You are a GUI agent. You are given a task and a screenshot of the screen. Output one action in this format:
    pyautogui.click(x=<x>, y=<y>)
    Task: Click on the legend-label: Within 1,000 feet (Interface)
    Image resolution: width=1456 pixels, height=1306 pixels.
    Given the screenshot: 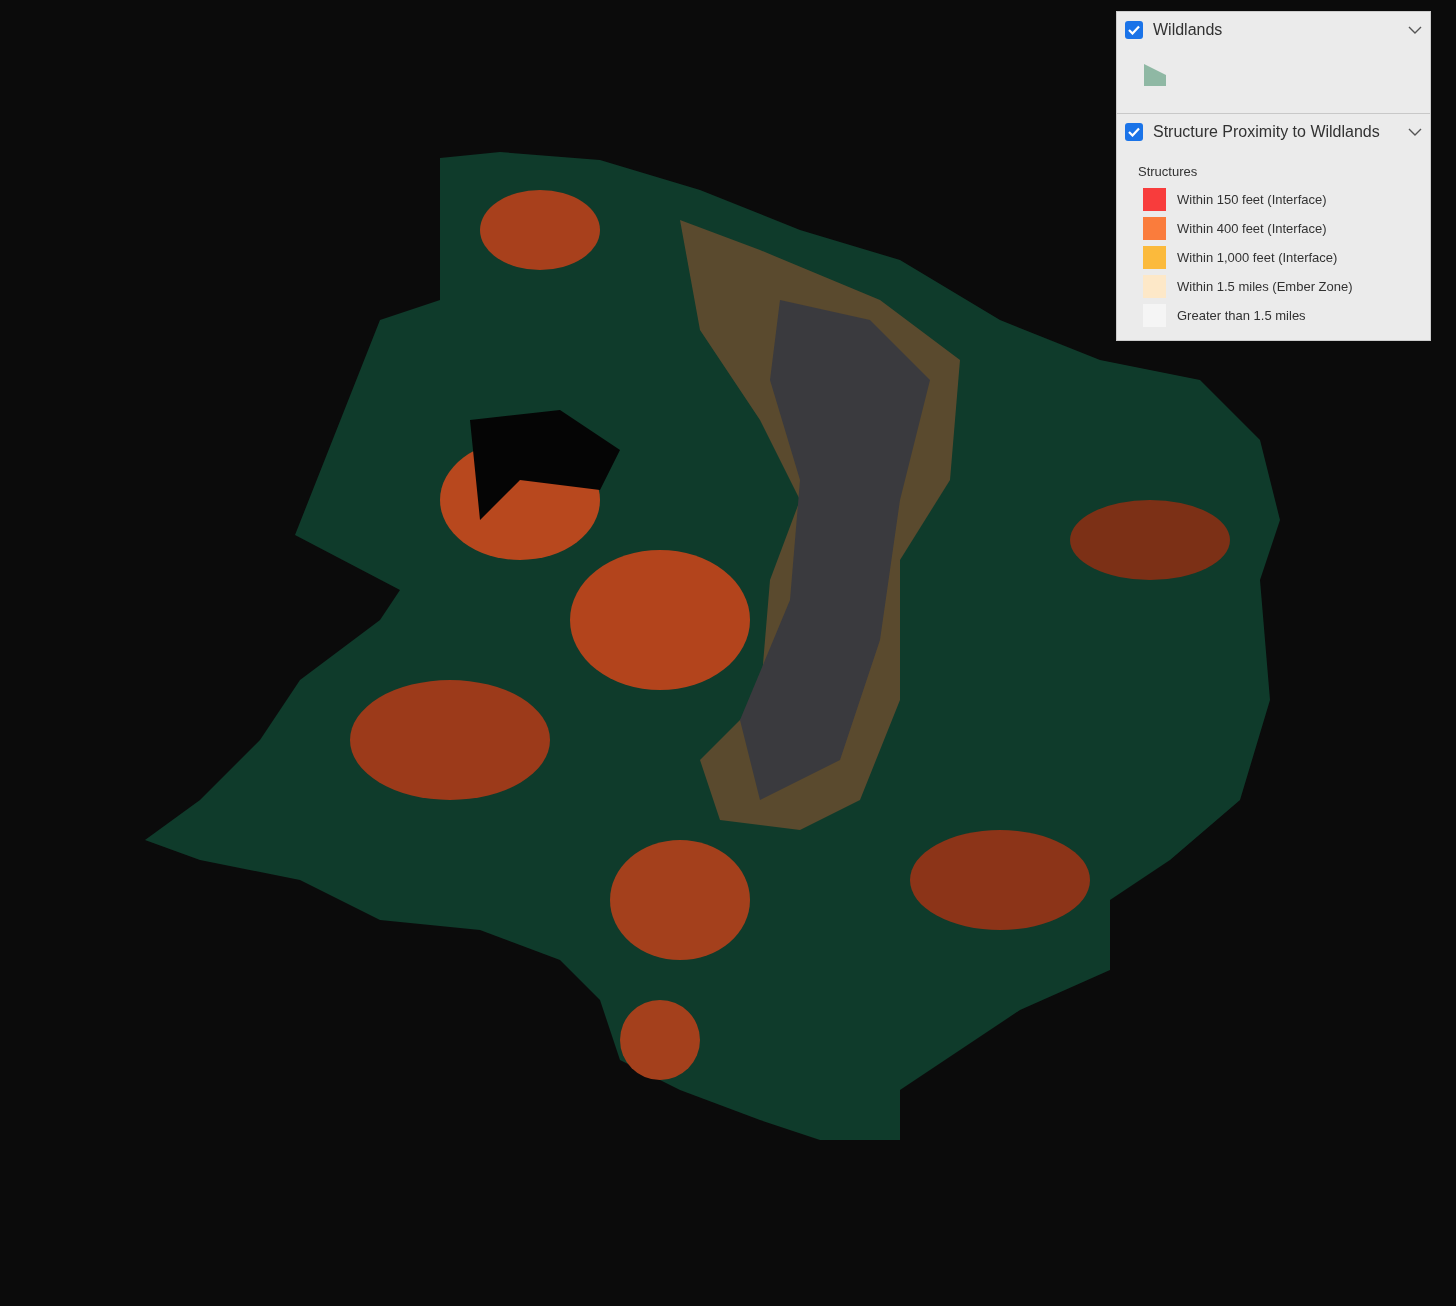 What is the action you would take?
    pyautogui.click(x=1257, y=258)
    